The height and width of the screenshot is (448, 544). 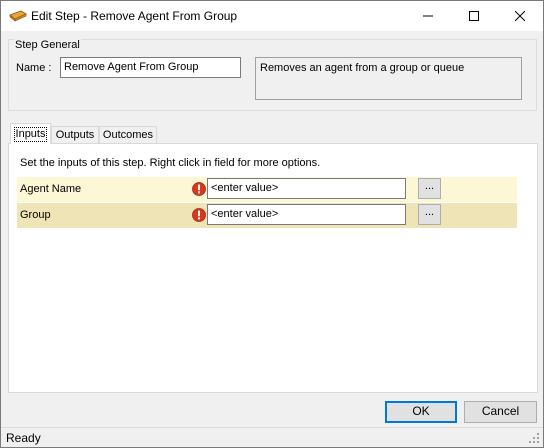 What do you see at coordinates (388, 78) in the screenshot?
I see `step-description: Removes an agent from a group or queue` at bounding box center [388, 78].